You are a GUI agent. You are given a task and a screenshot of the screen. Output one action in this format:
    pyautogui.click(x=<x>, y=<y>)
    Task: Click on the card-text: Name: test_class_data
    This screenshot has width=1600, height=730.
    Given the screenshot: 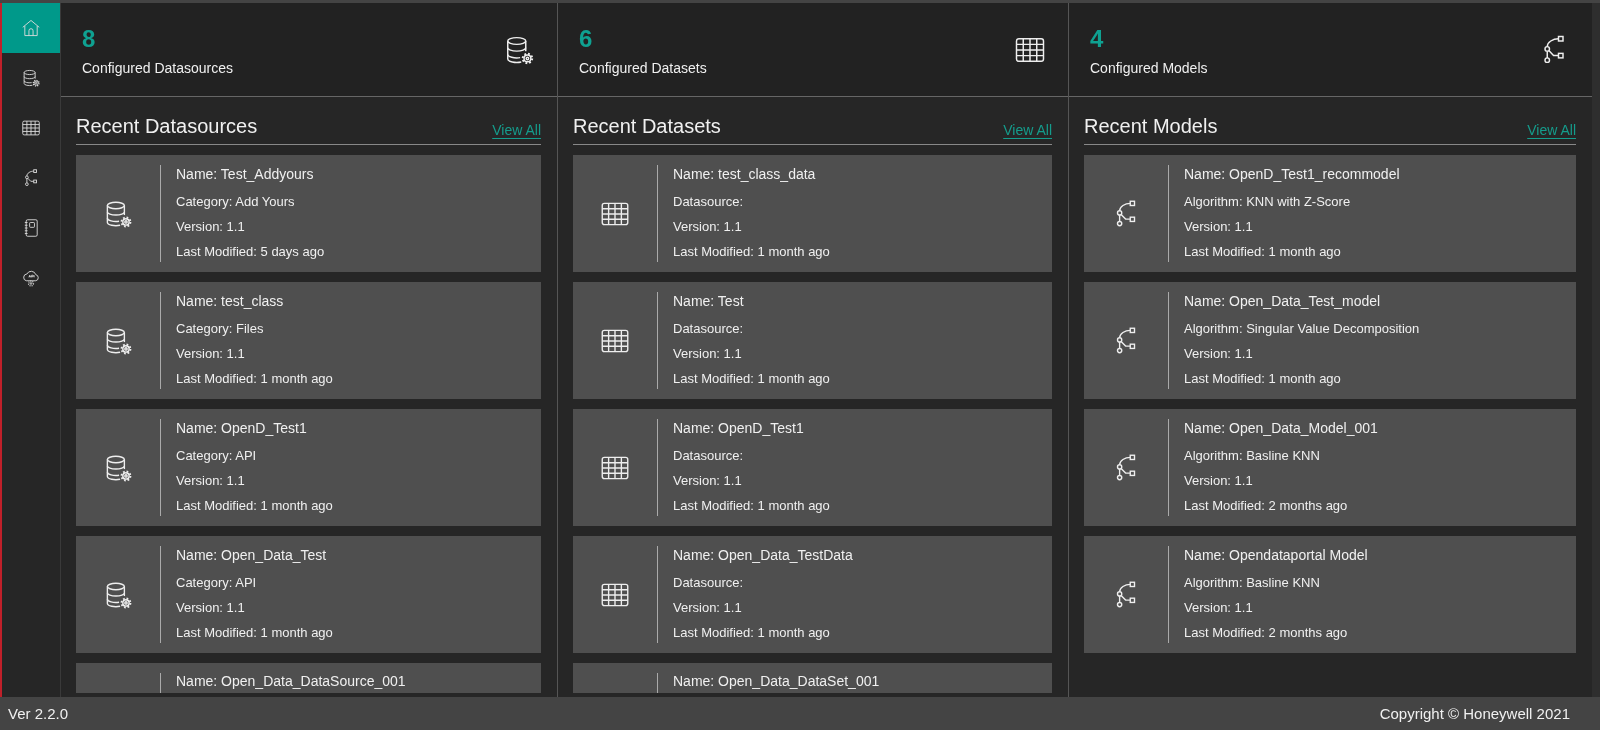 What is the action you would take?
    pyautogui.click(x=745, y=174)
    